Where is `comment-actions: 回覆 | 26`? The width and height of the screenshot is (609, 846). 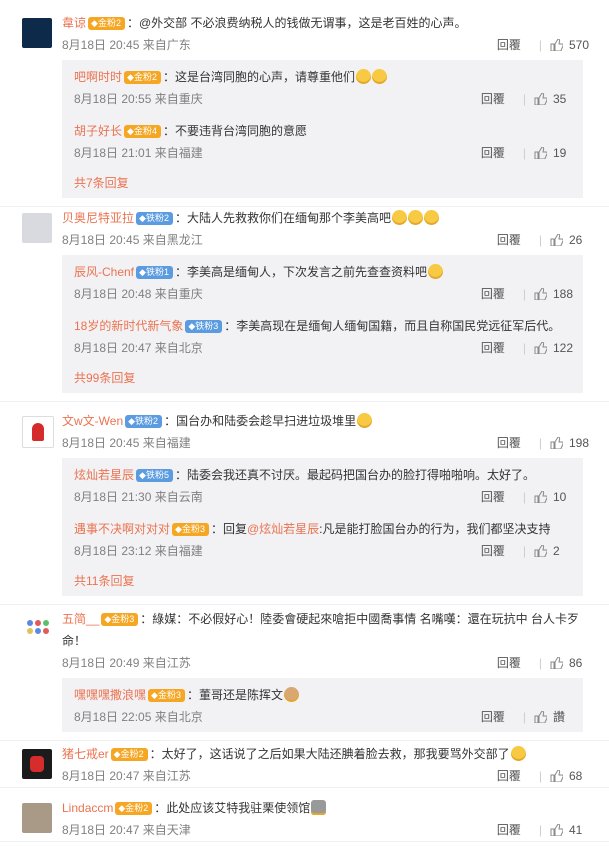 comment-actions: 回覆 | 26 is located at coordinates (543, 240).